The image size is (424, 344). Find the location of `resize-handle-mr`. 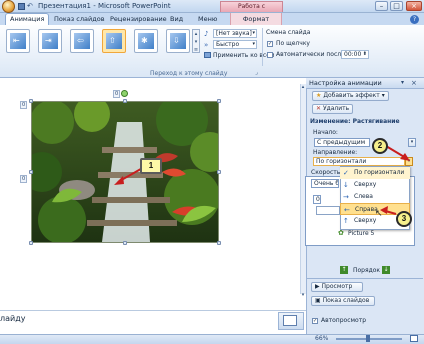

resize-handle-mr is located at coordinates (219, 172).